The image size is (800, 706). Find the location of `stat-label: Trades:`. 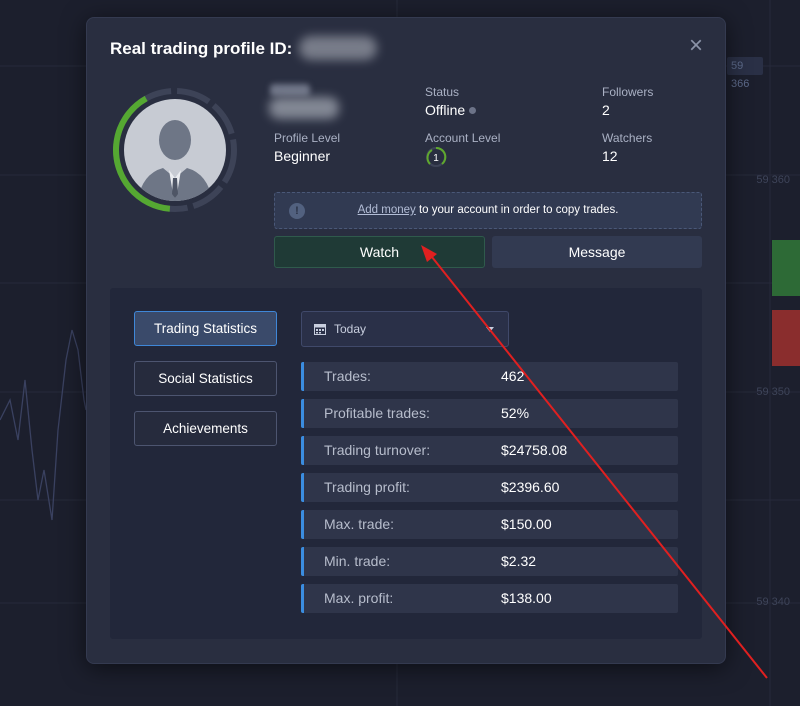

stat-label: Trades: is located at coordinates (347, 376).